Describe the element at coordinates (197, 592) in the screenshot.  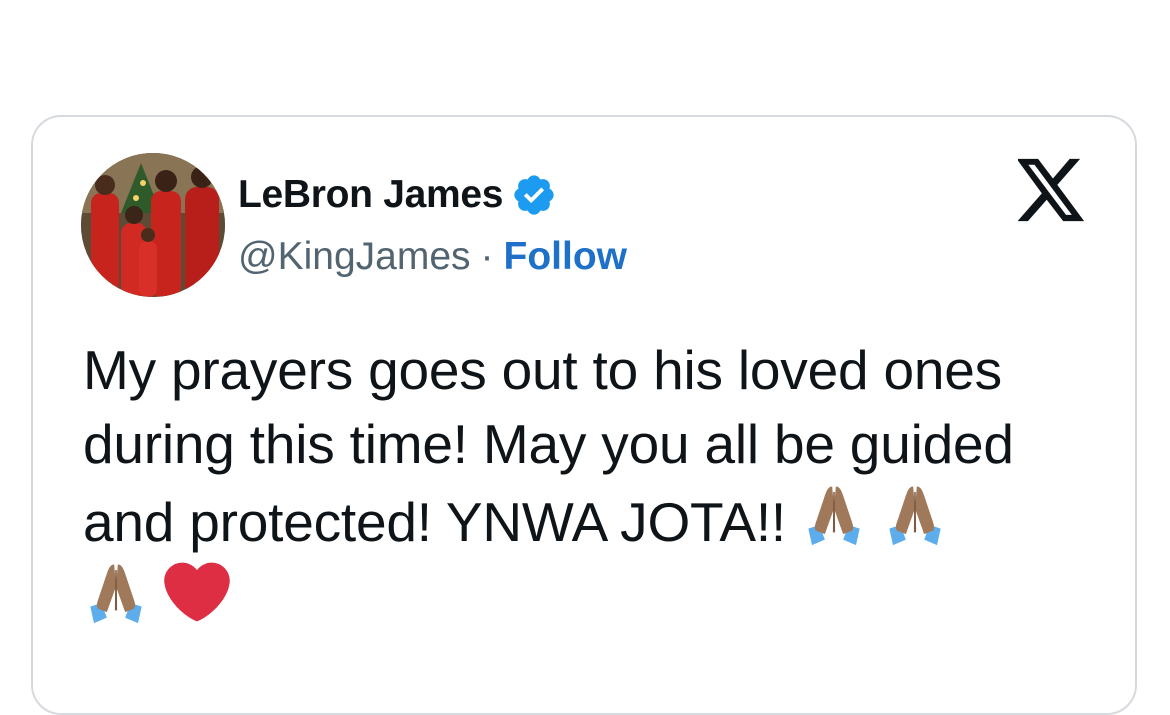
I see `red-heart-icon` at that location.